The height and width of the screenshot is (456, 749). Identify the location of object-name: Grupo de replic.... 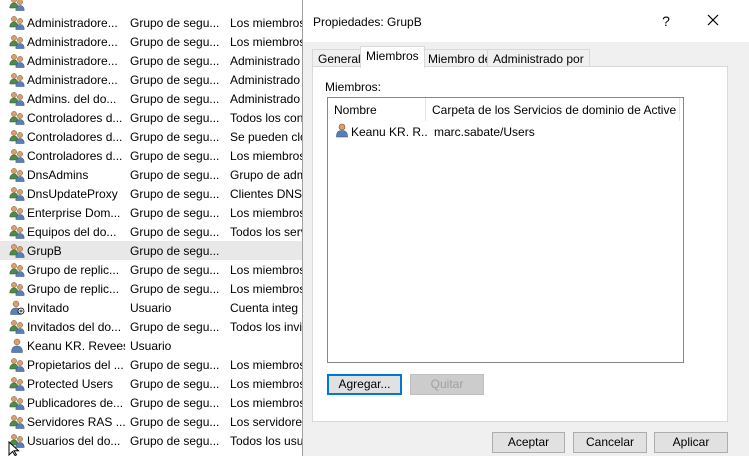
(73, 270).